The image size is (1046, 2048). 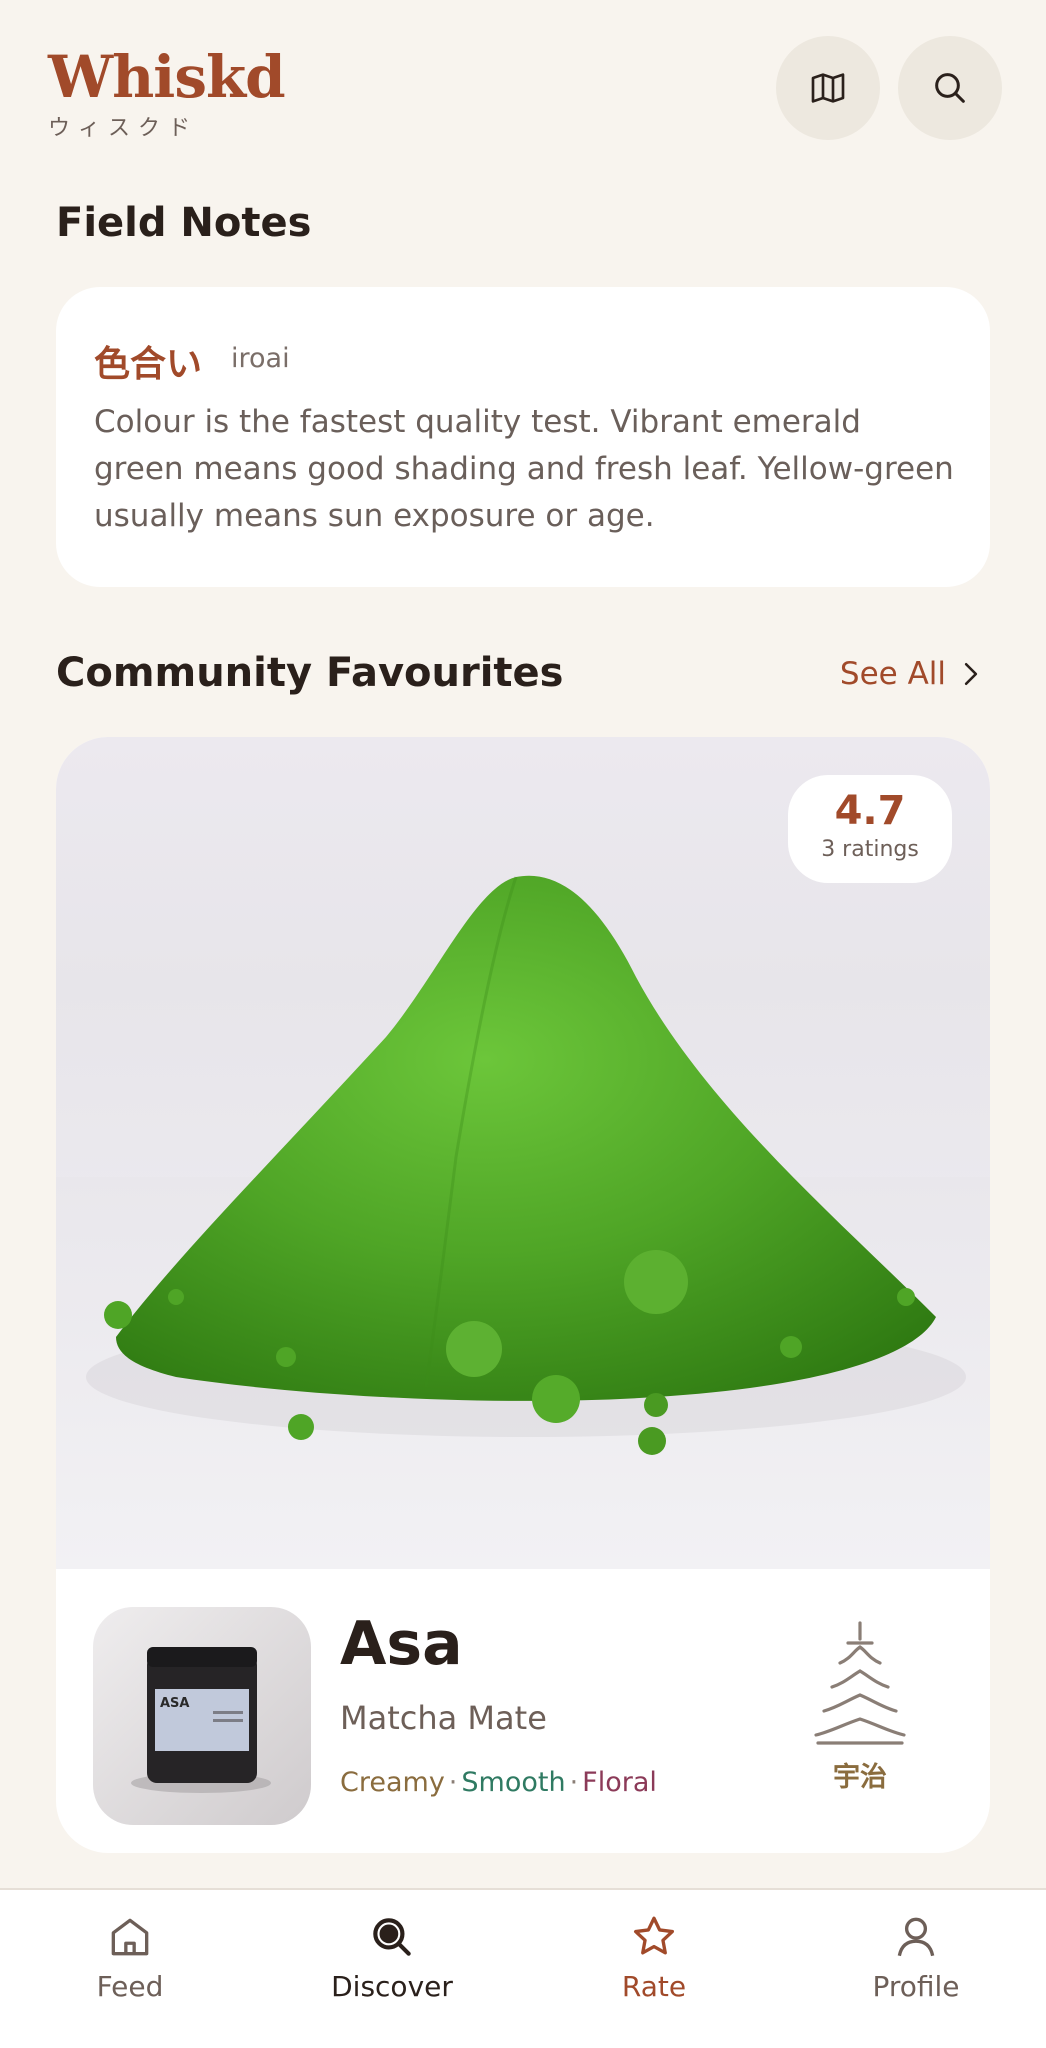 What do you see at coordinates (654, 1986) in the screenshot?
I see `tab-label-rate: Rate` at bounding box center [654, 1986].